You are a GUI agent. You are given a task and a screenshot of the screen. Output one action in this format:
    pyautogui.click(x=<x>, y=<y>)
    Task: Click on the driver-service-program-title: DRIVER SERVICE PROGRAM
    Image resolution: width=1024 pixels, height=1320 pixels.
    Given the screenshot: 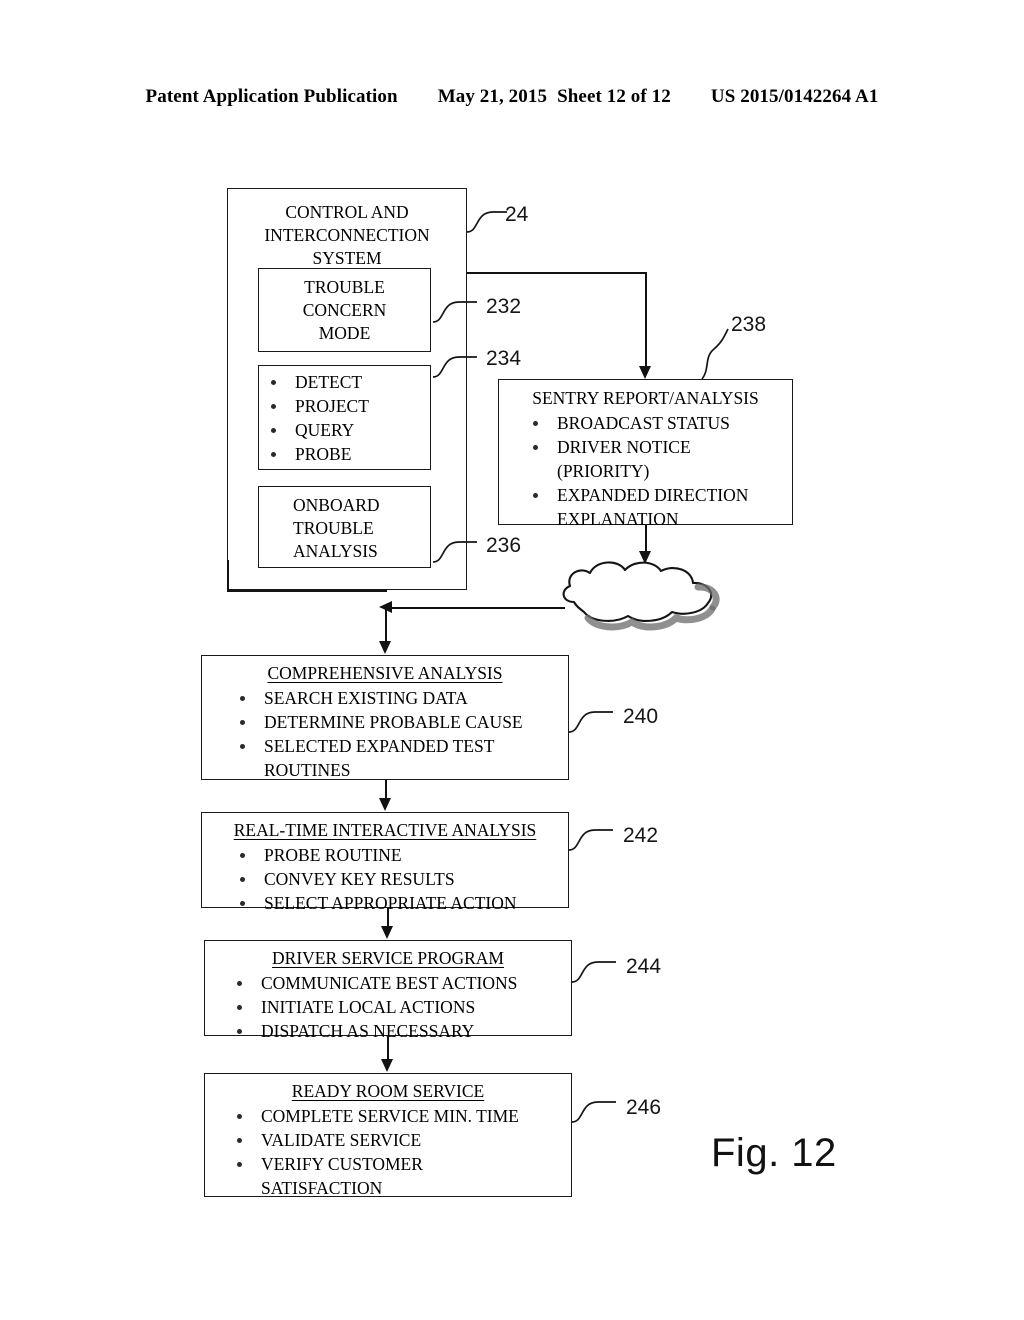 What is the action you would take?
    pyautogui.click(x=388, y=958)
    